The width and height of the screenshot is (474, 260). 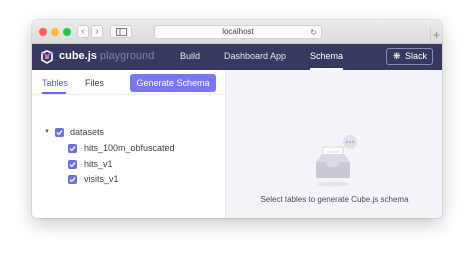 I want to click on tabs-divider, so click(x=128, y=94).